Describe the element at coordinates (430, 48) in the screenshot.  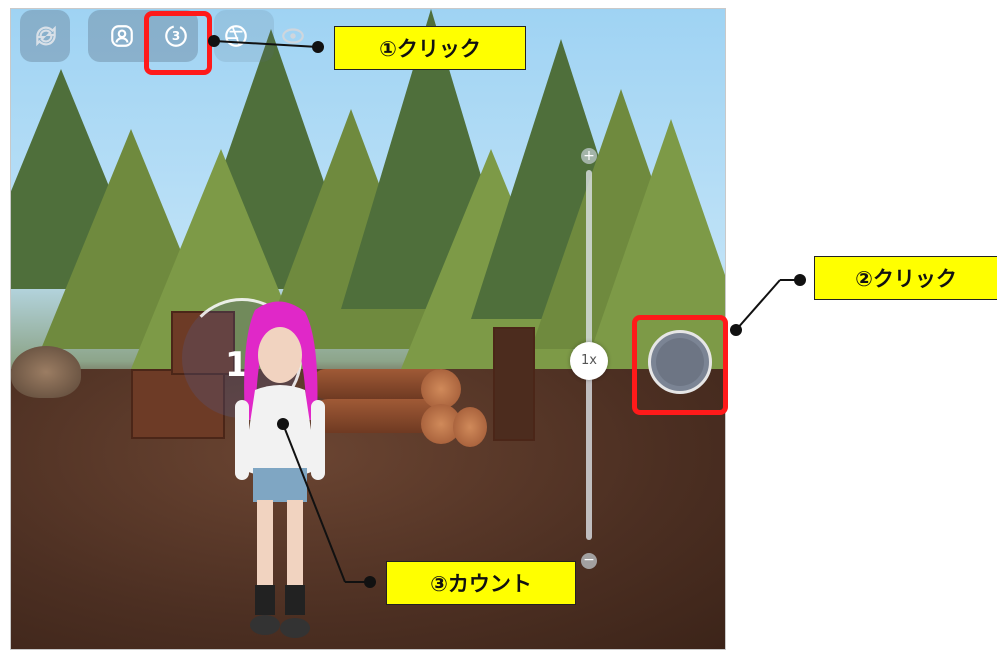
I see `callout-step1: ①クリック` at that location.